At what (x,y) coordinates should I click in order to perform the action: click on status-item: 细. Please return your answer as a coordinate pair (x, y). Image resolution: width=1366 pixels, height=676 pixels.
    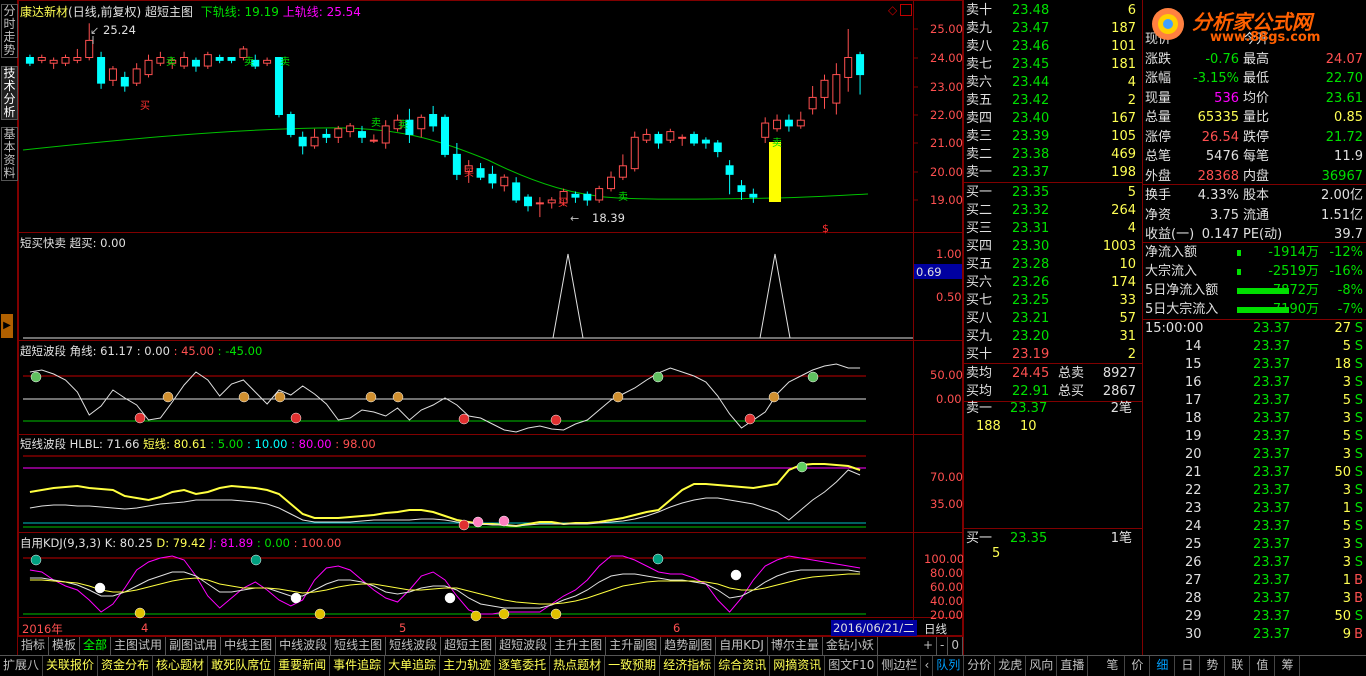
    Looking at the image, I should click on (1163, 666).